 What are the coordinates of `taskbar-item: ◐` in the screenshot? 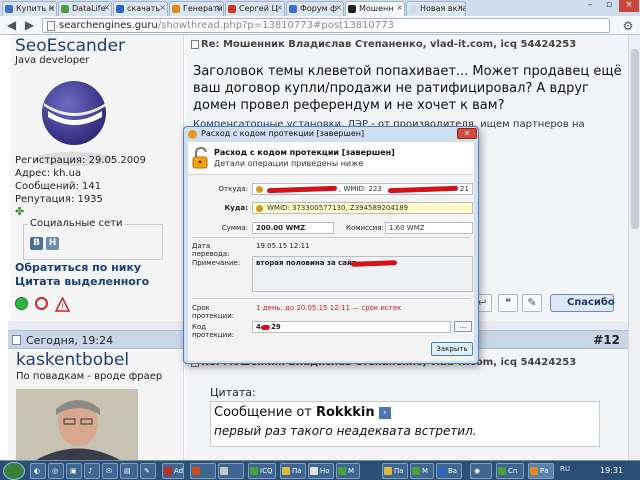 It's located at (38, 471).